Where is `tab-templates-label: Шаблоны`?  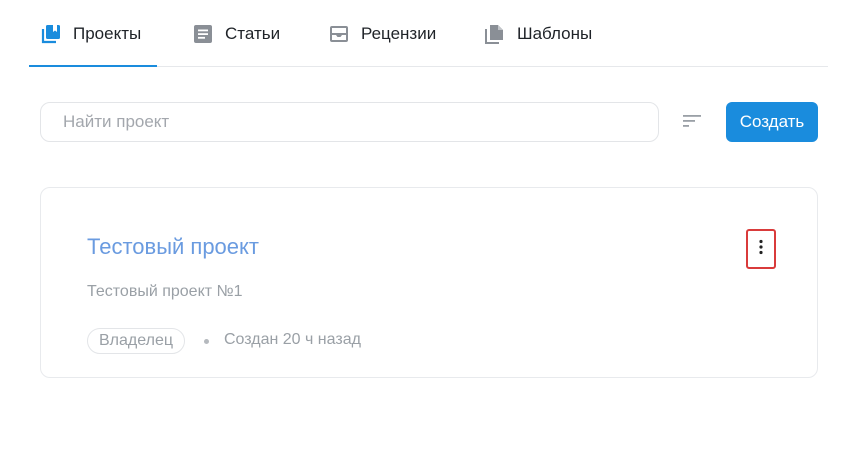
tab-templates-label: Шаблоны is located at coordinates (555, 33).